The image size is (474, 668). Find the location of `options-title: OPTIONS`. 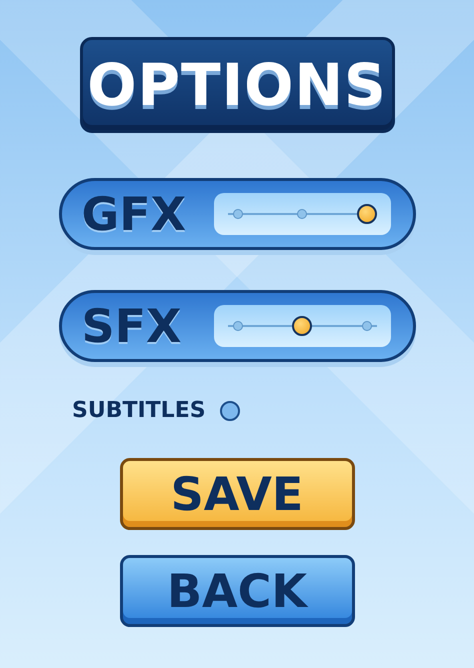

options-title: OPTIONS is located at coordinates (237, 85).